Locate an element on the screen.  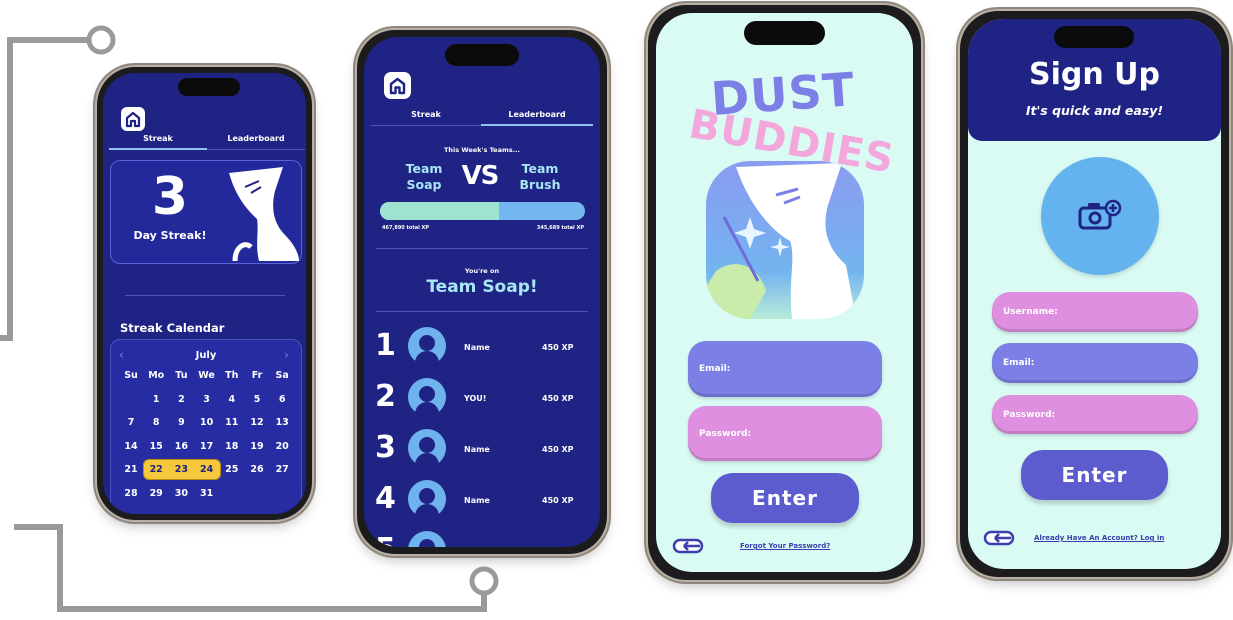
calendar-day: 19 is located at coordinates (257, 446).